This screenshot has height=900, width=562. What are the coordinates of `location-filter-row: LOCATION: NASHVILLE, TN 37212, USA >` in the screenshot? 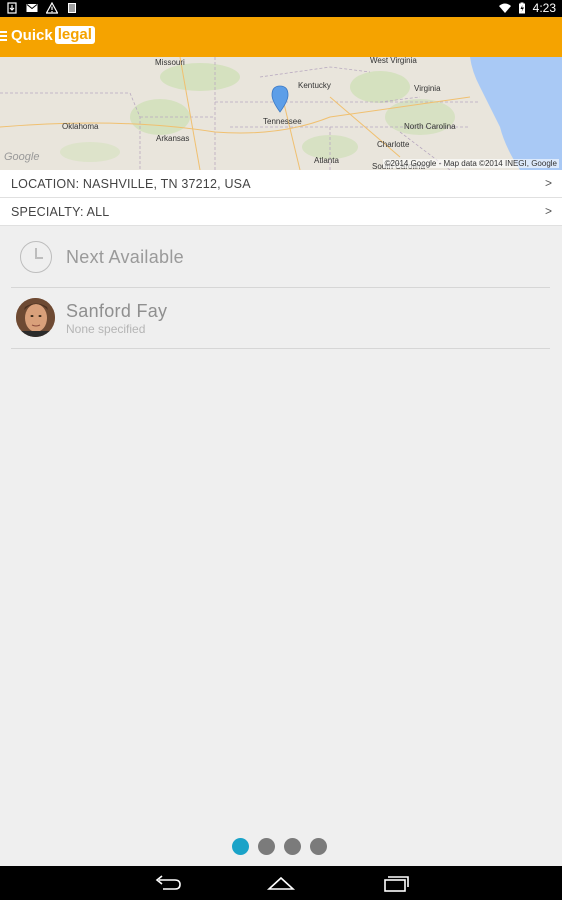 It's located at (281, 184).